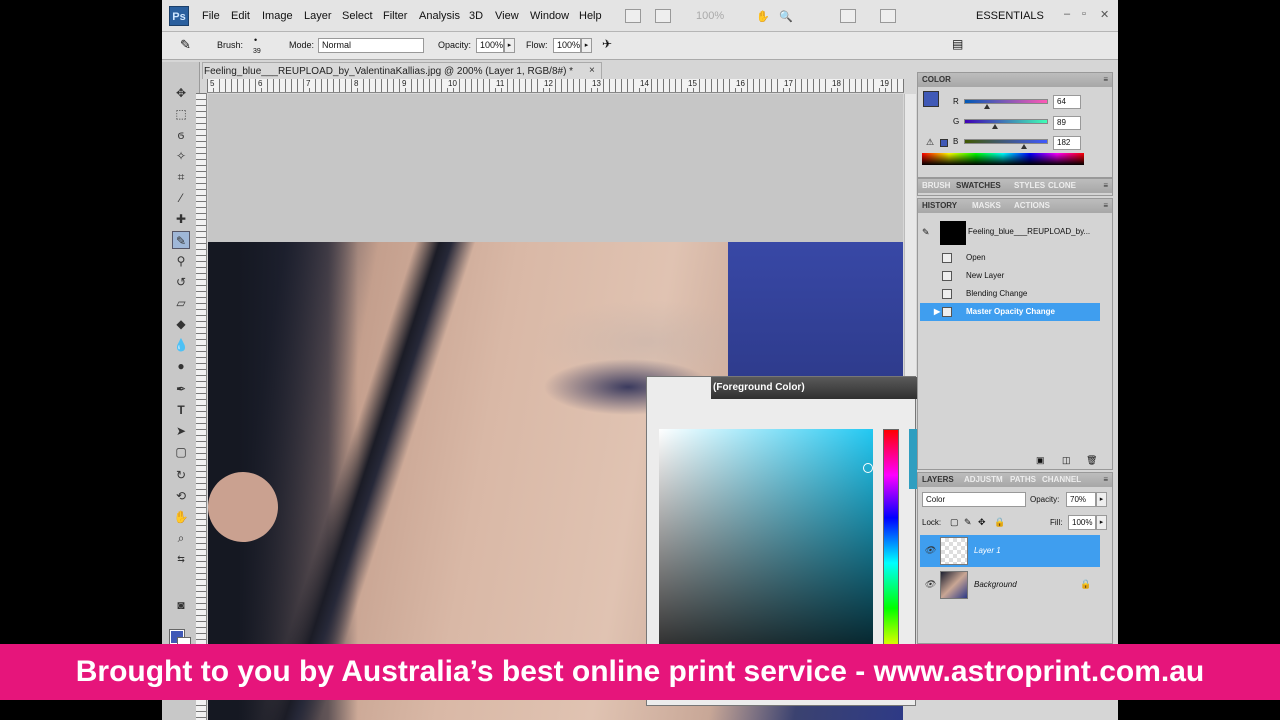  What do you see at coordinates (957, 44) in the screenshot?
I see `brush-panel-icon: ▤` at bounding box center [957, 44].